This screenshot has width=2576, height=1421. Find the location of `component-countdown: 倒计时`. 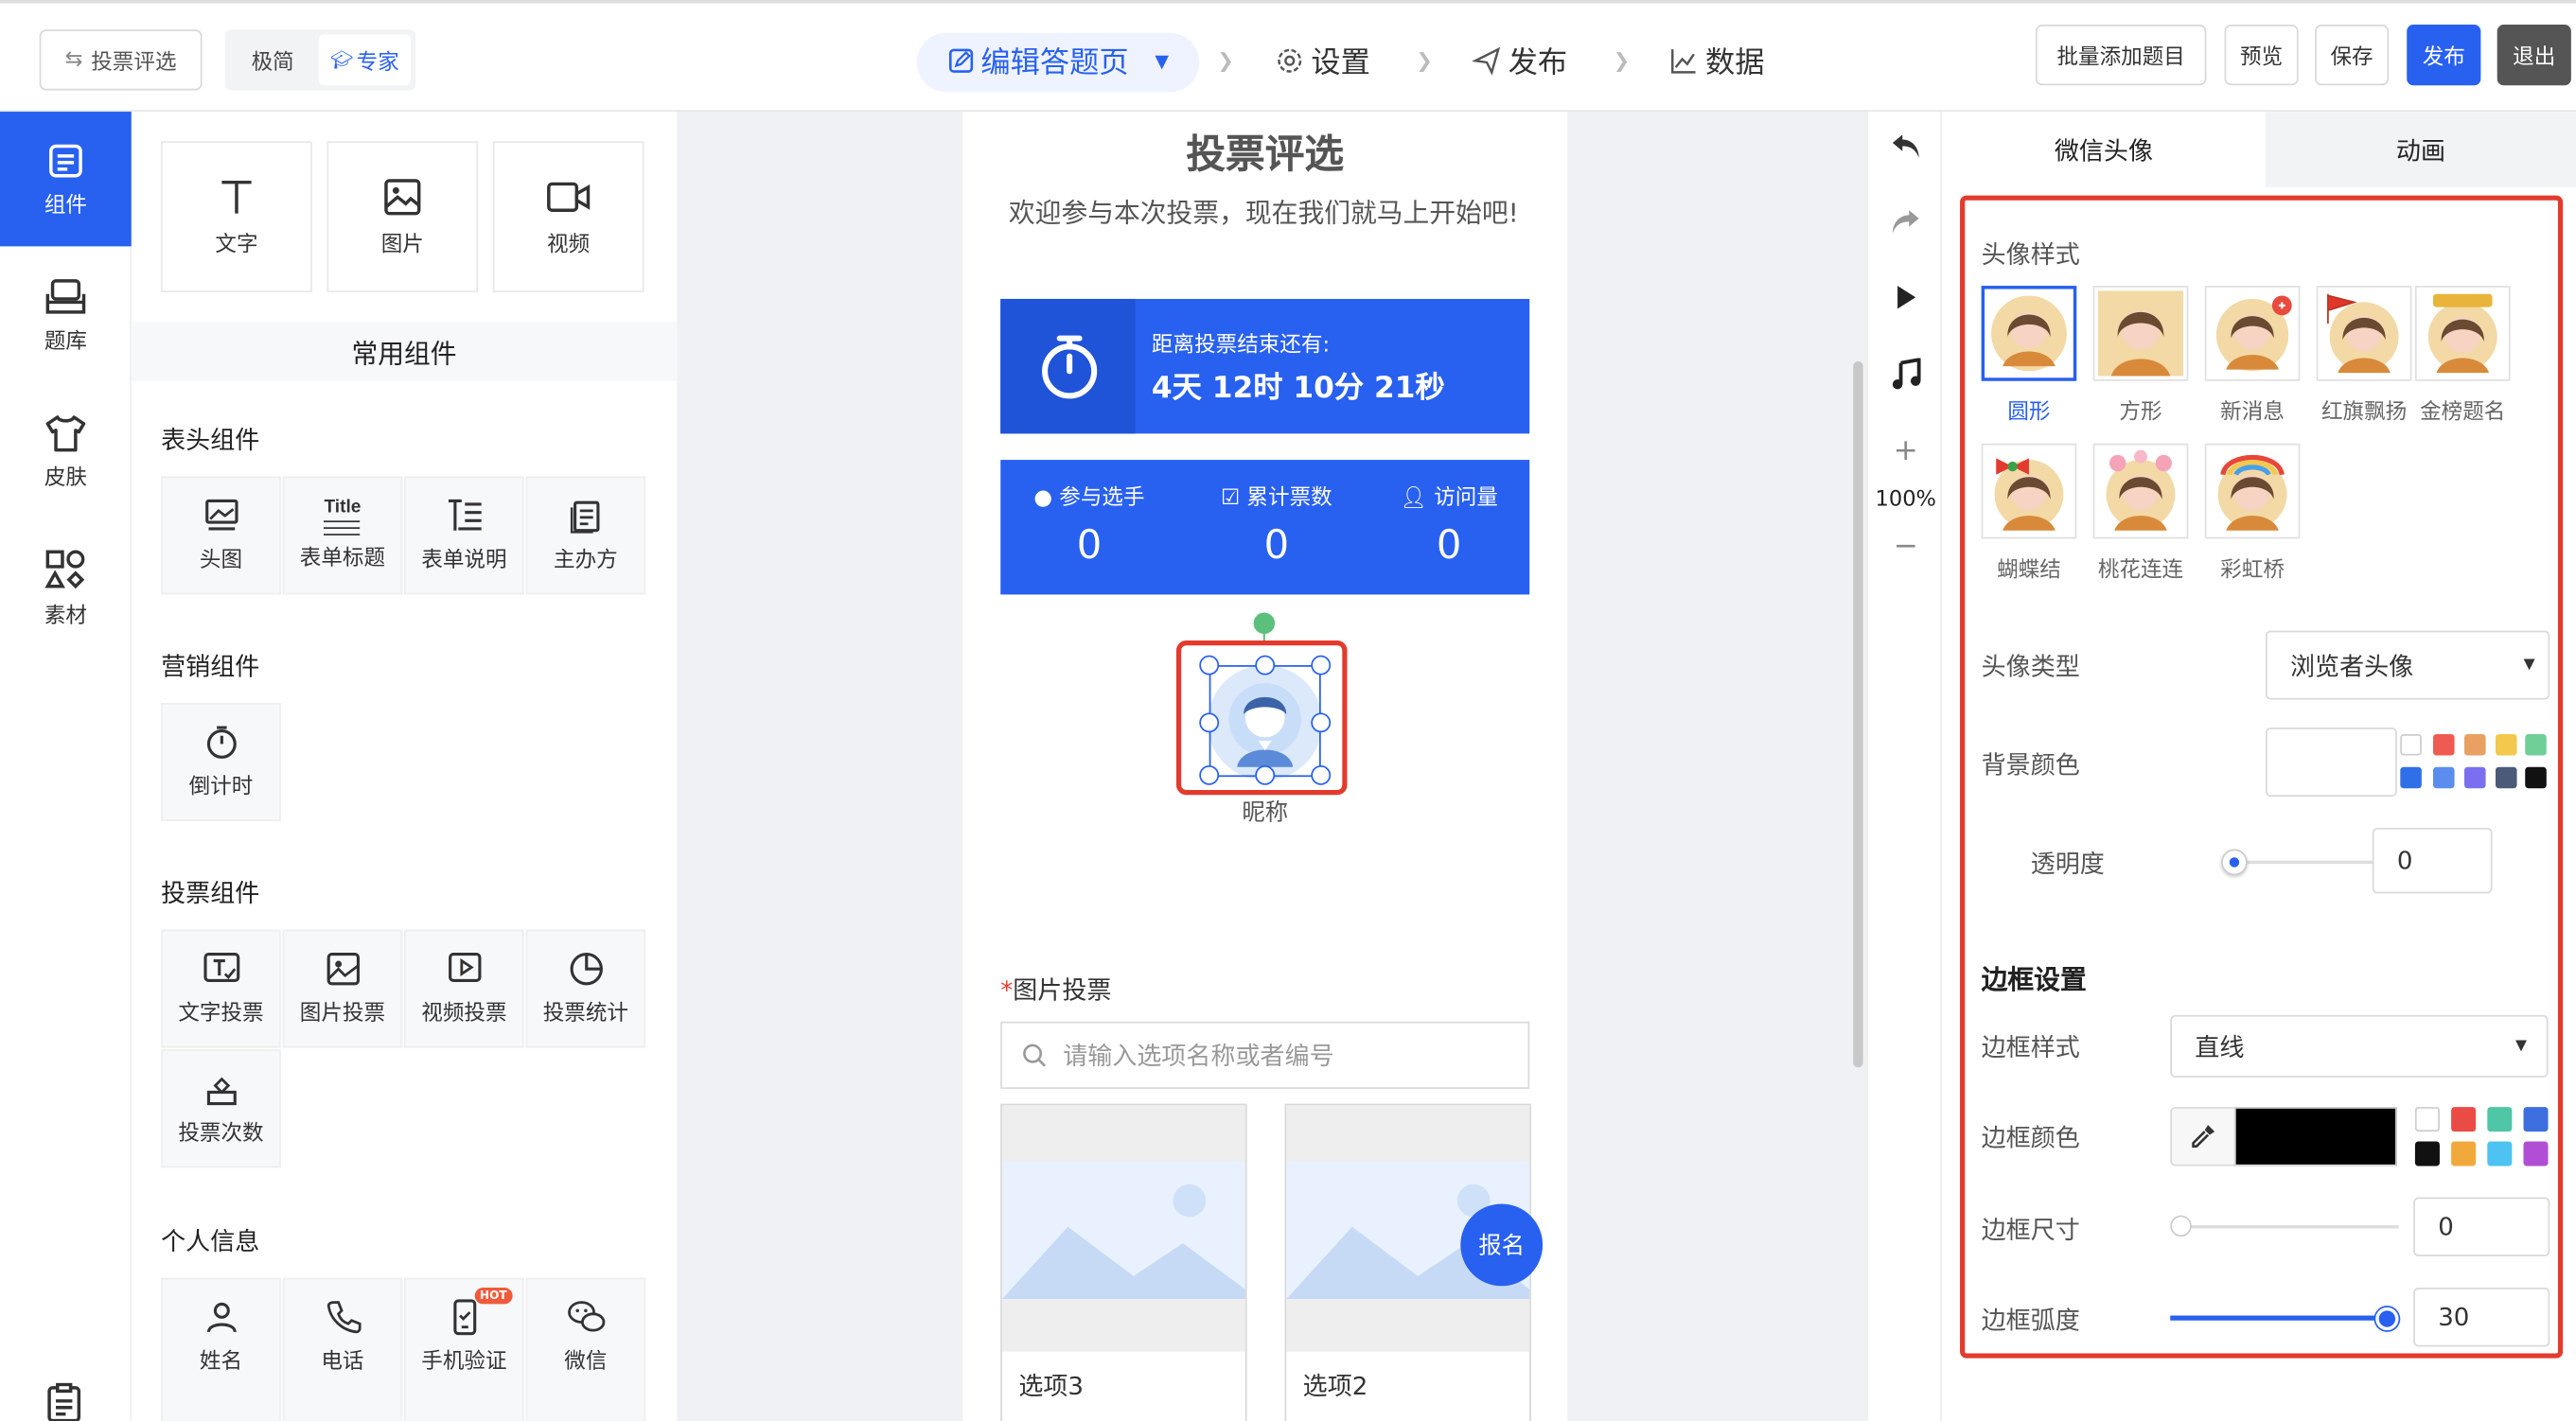

component-countdown: 倒计时 is located at coordinates (221, 762).